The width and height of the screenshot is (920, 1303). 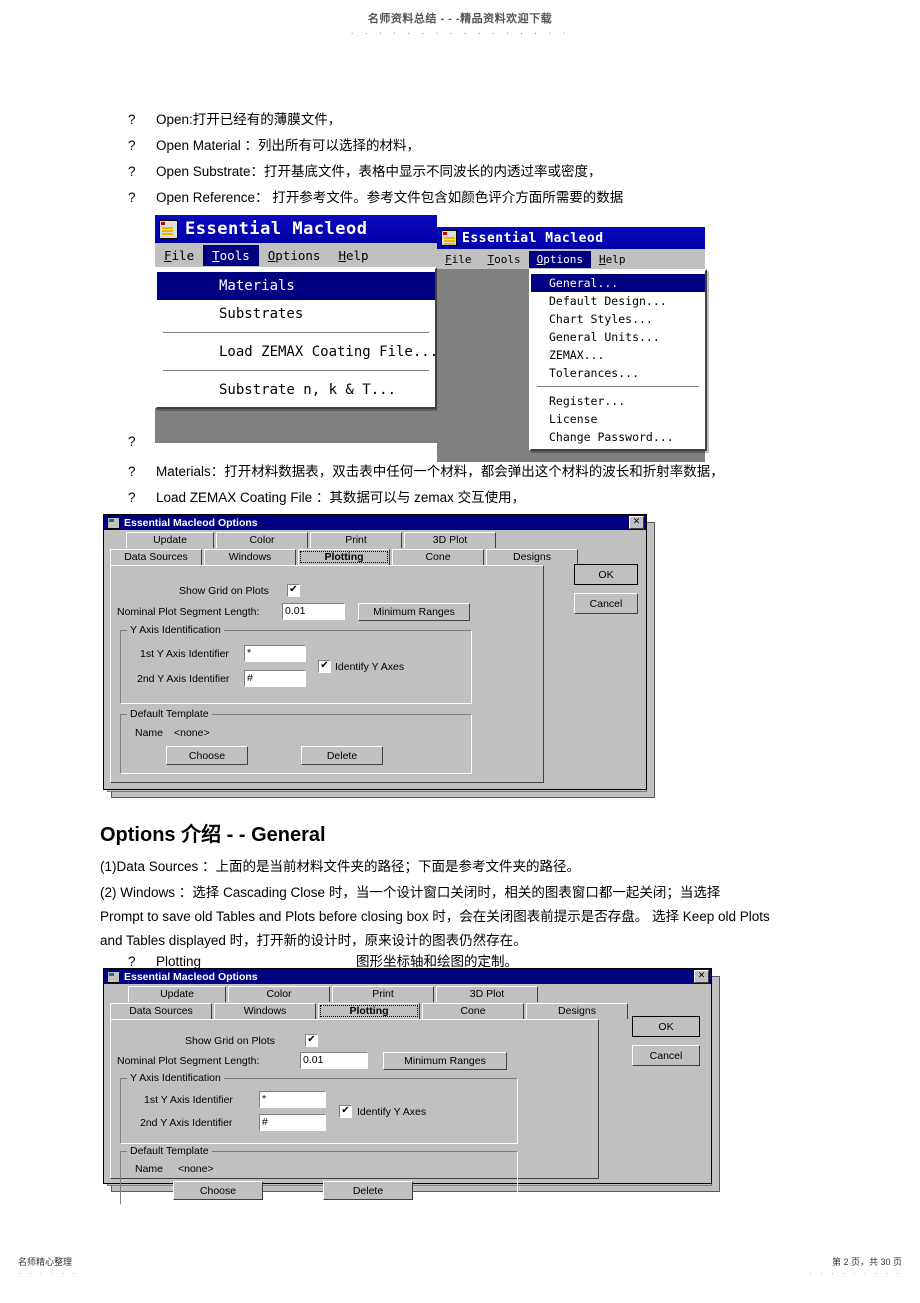 I want to click on y-axis-identification-label: Y Axis Identification, so click(x=175, y=630).